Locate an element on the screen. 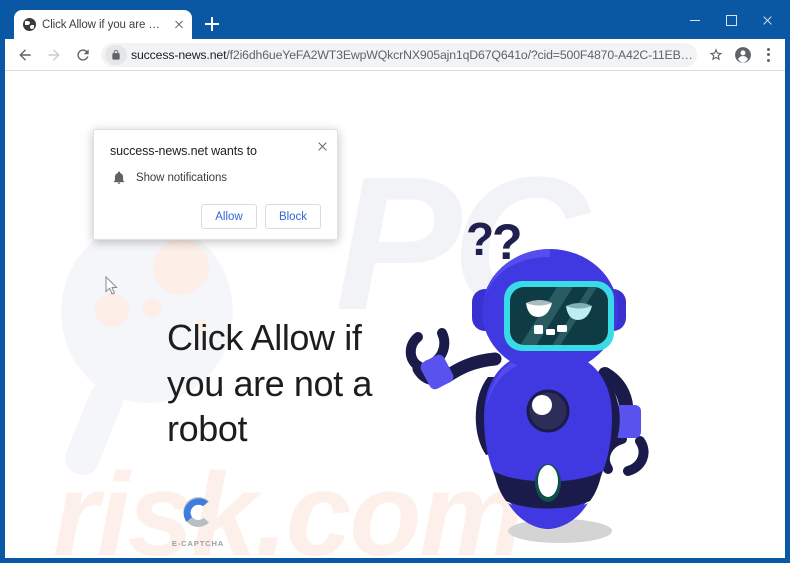  back-button is located at coordinates (25, 55).